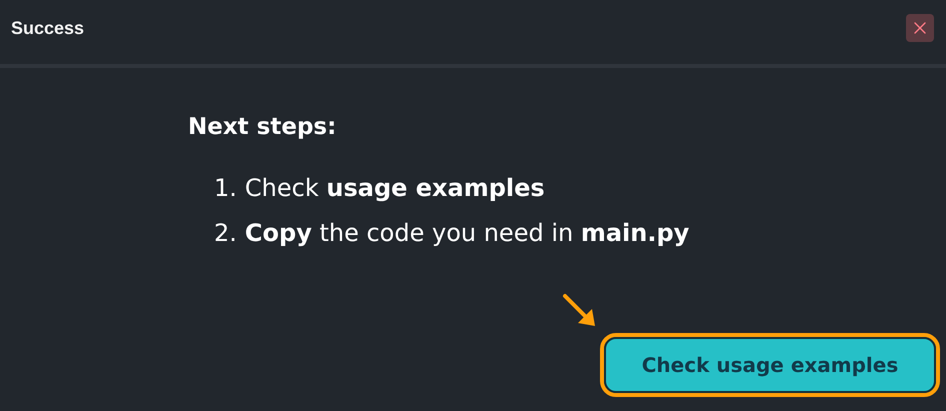 The image size is (946, 411). Describe the element at coordinates (262, 127) in the screenshot. I see `heading: Next steps:` at that location.